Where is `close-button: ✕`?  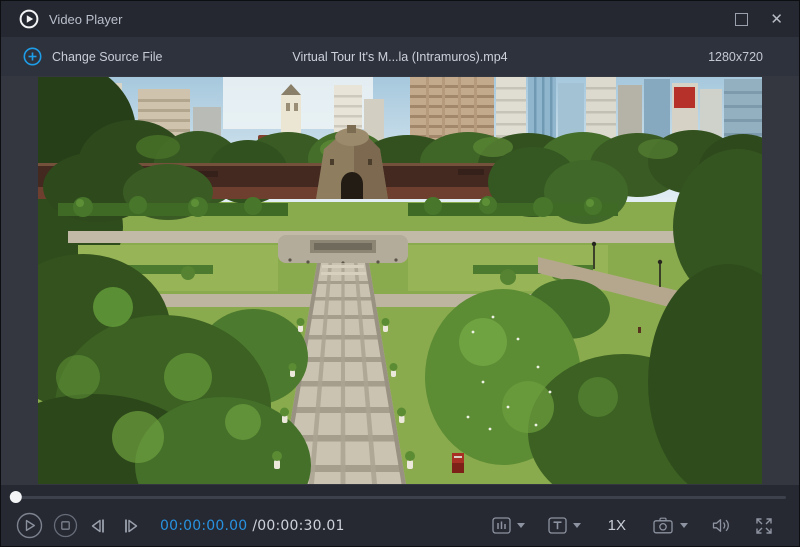 close-button: ✕ is located at coordinates (776, 19).